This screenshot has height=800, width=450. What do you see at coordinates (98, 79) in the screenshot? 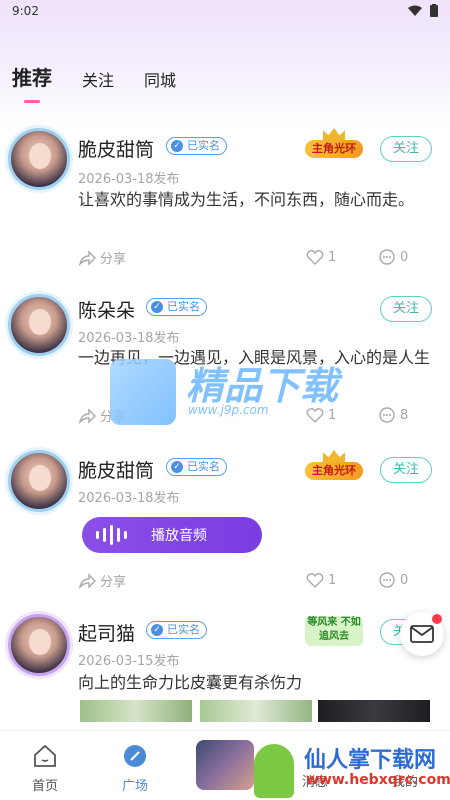
I see `tab-following: 关注` at bounding box center [98, 79].